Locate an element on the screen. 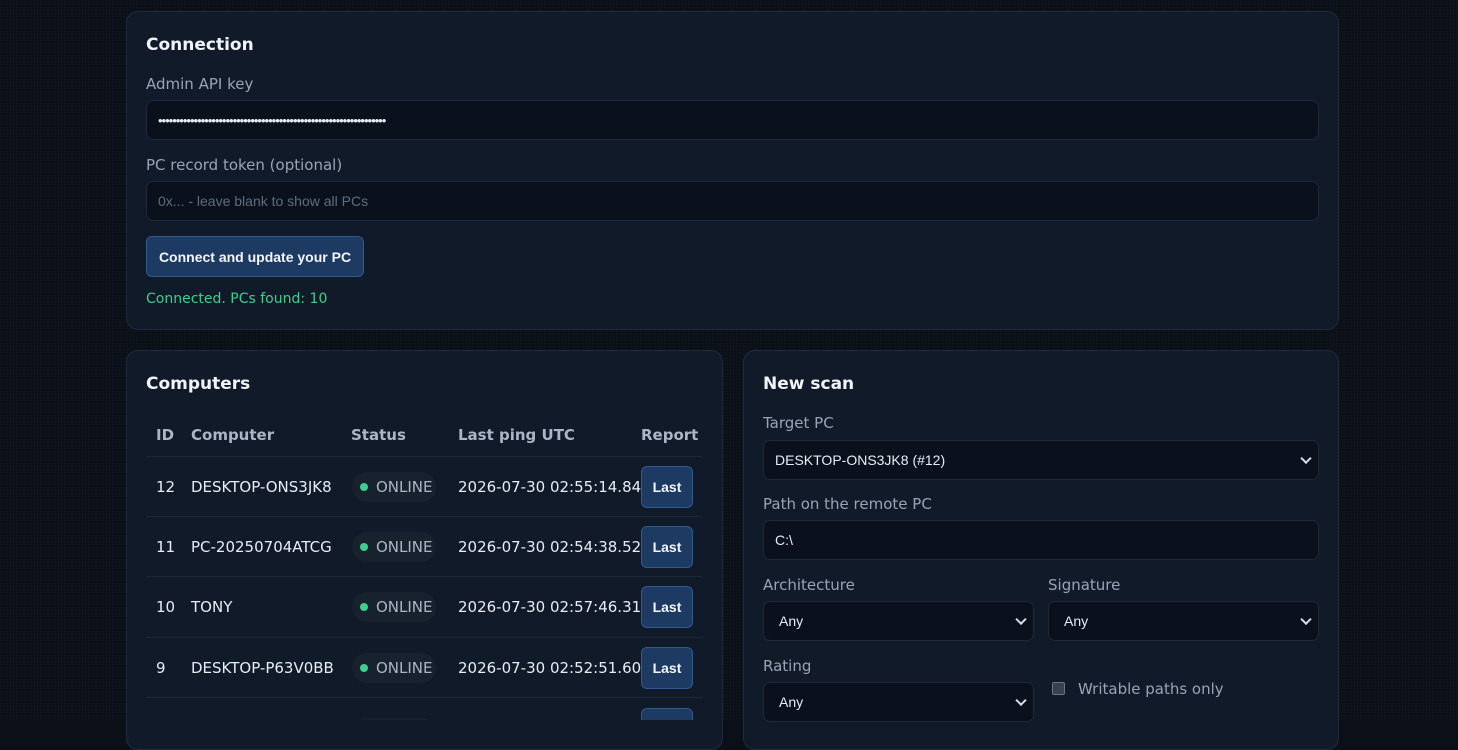 The height and width of the screenshot is (750, 1458). table-row is located at coordinates (424, 708).